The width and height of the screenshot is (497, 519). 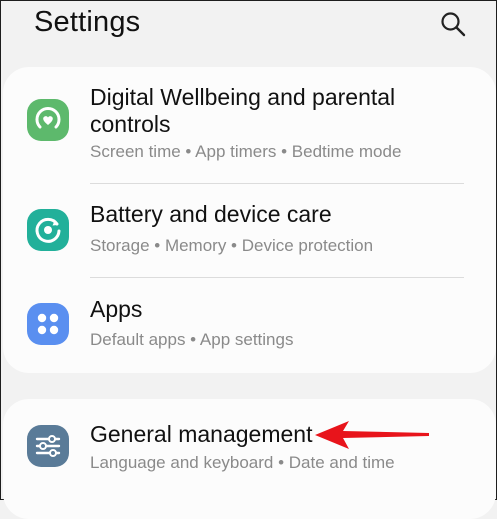 I want to click on item-subtitle: Screen time • App timers • Bedtime mode, so click(x=246, y=151).